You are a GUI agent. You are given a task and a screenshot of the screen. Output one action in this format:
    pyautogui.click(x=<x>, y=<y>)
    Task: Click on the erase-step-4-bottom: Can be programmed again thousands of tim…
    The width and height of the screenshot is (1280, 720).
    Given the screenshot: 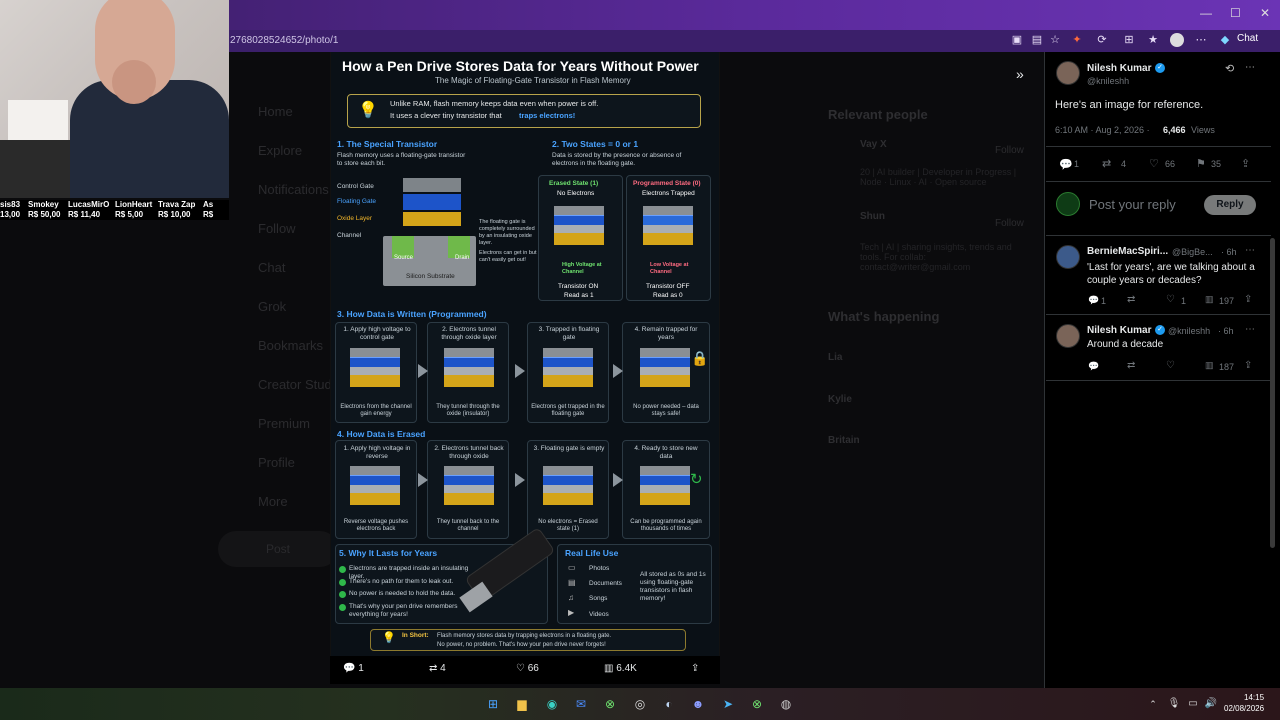 What is the action you would take?
    pyautogui.click(x=666, y=525)
    